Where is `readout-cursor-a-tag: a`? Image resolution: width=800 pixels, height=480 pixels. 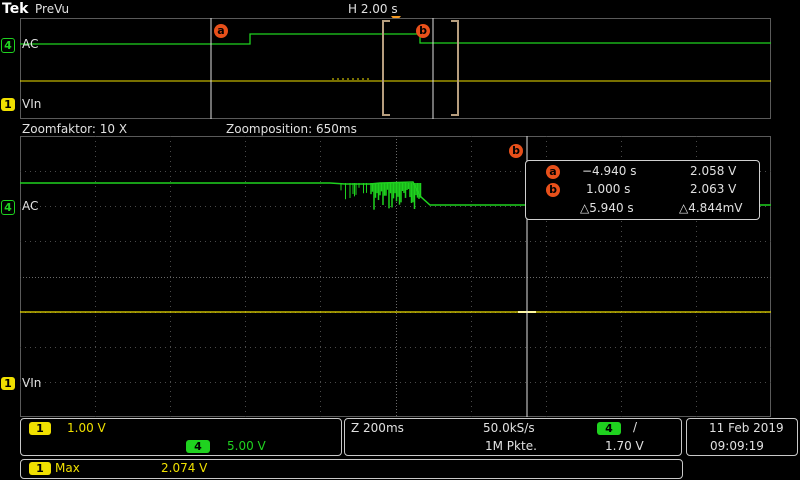 readout-cursor-a-tag: a is located at coordinates (553, 172).